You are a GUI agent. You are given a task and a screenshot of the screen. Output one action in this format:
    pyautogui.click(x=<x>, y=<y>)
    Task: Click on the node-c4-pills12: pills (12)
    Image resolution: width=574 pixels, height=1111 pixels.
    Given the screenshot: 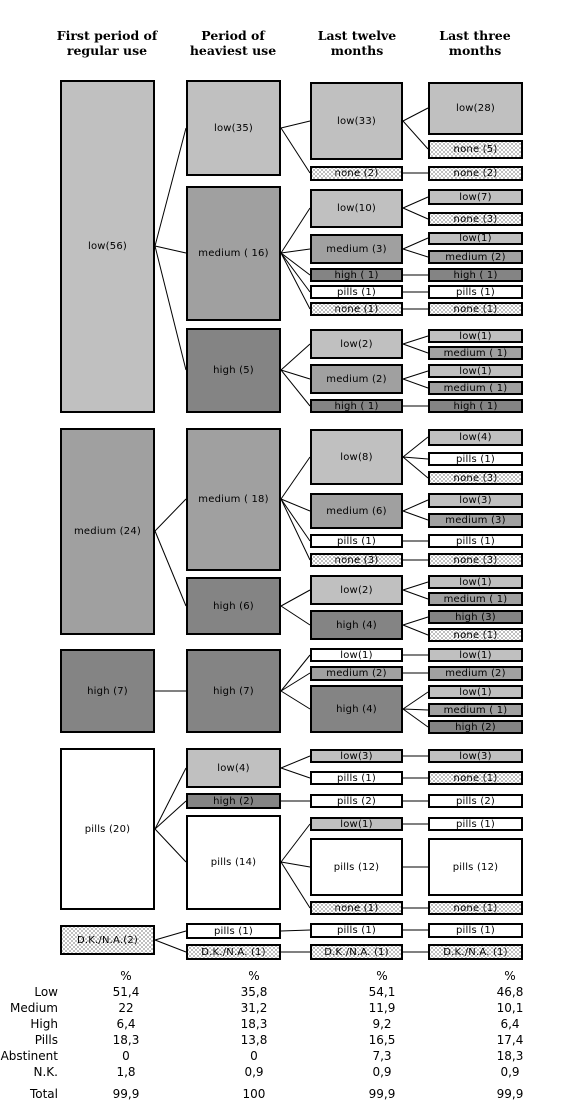 What is the action you would take?
    pyautogui.click(x=475, y=867)
    